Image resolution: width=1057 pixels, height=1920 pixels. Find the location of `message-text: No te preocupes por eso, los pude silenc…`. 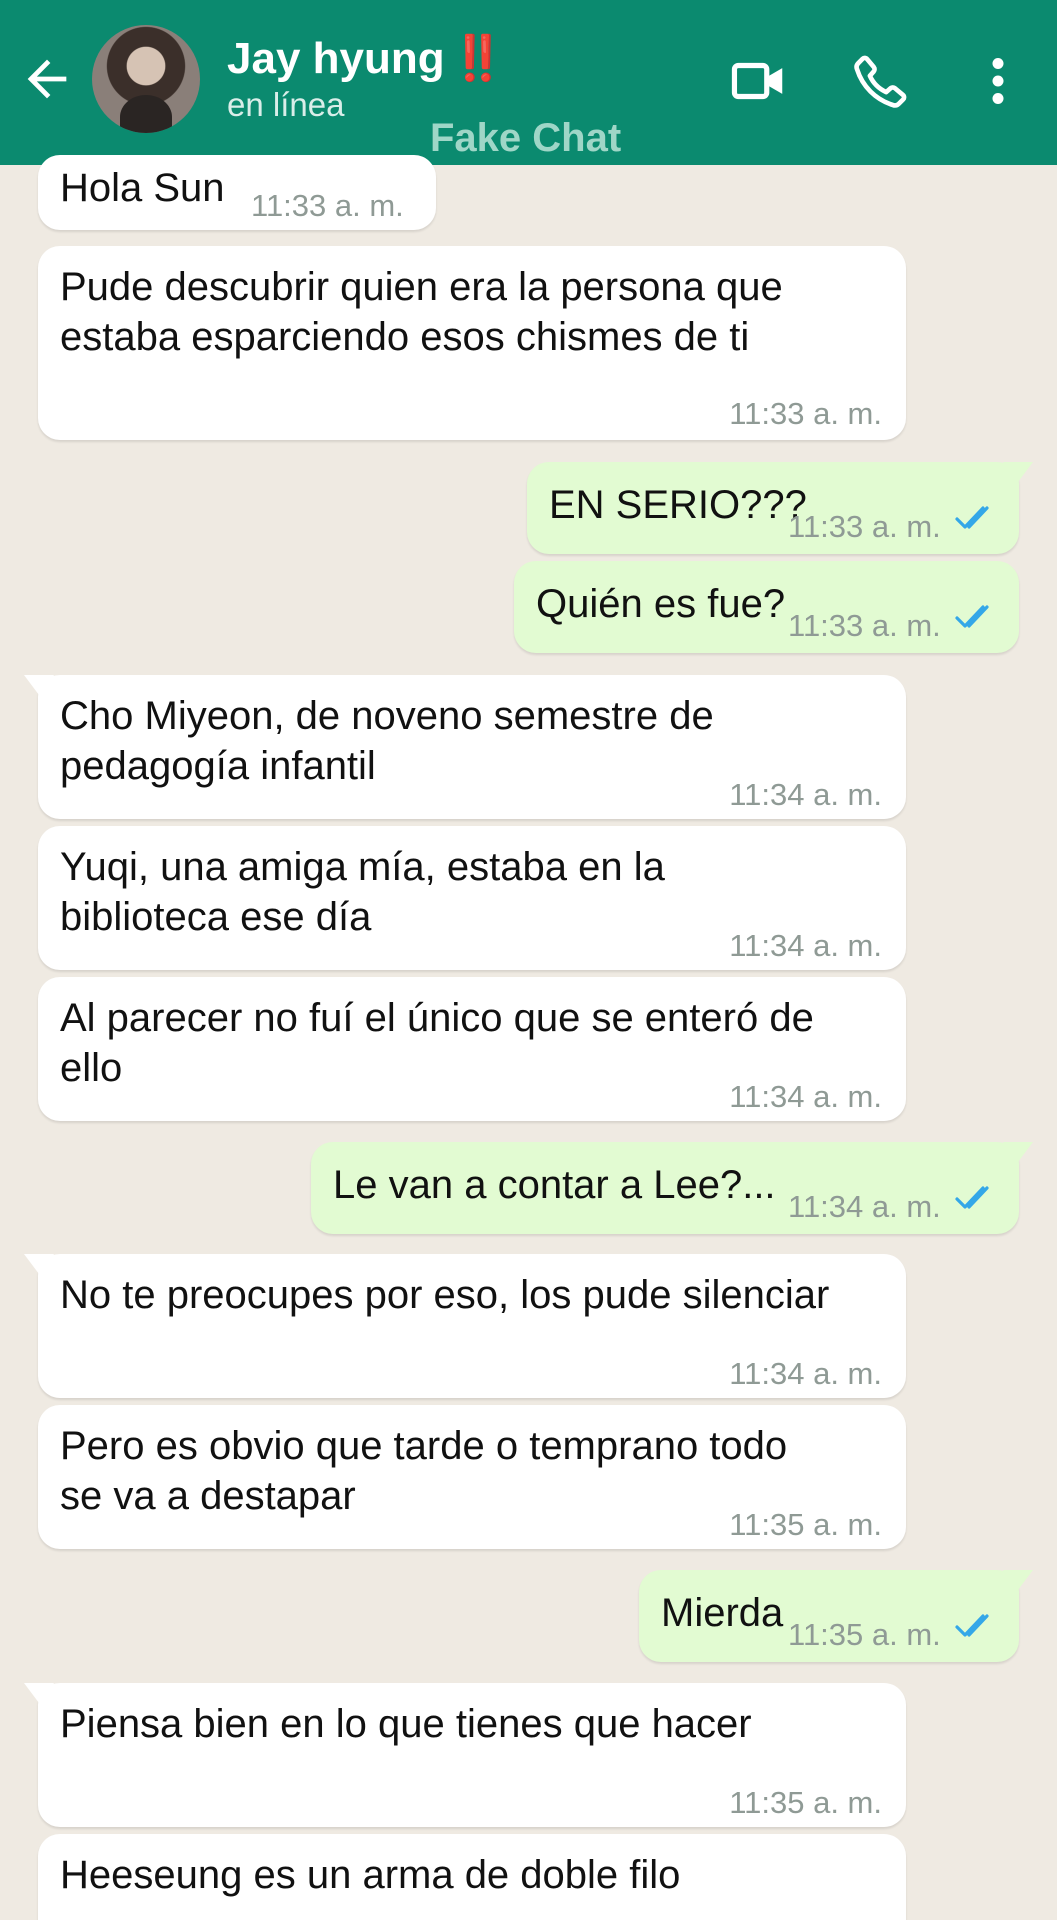

message-text: No te preocupes por eso, los pude silenc… is located at coordinates (445, 1295).